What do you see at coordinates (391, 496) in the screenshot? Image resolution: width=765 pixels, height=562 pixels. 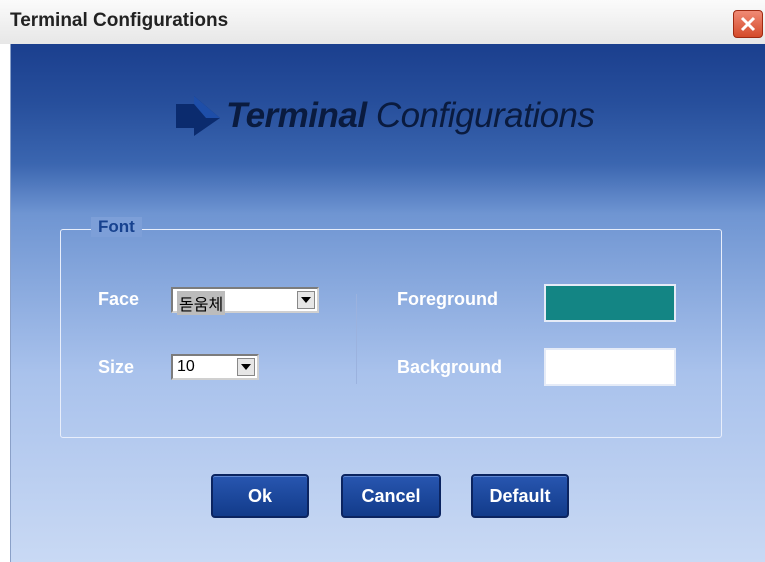 I see `cancel-button: Cancel` at bounding box center [391, 496].